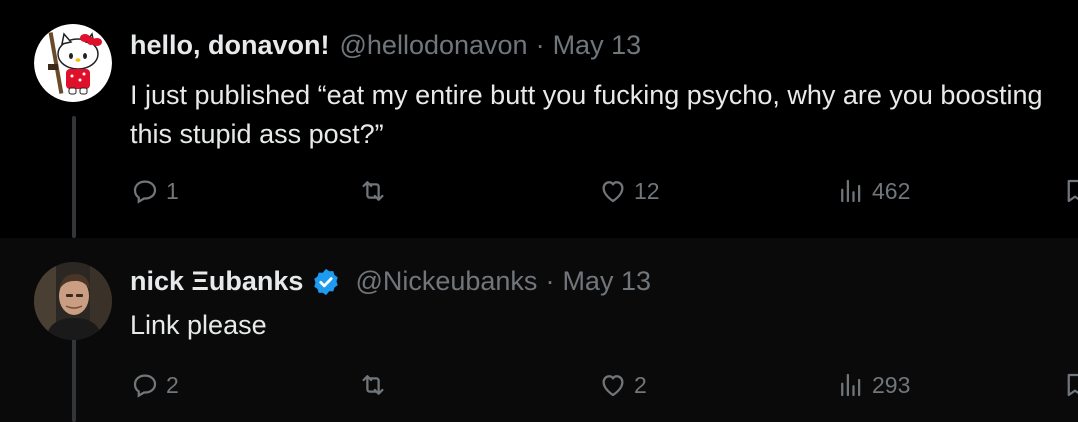 This screenshot has height=422, width=1078. I want to click on like-button: 12, so click(629, 191).